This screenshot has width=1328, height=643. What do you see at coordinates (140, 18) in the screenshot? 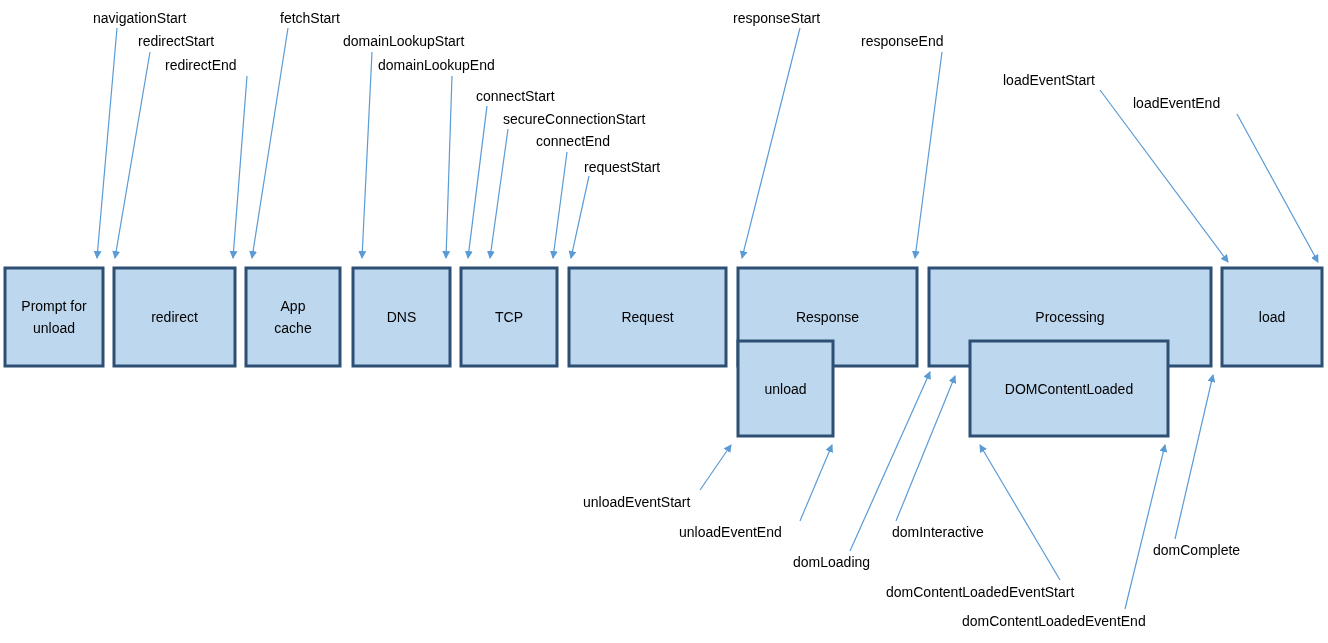
I see `event-label: navigationStart` at bounding box center [140, 18].